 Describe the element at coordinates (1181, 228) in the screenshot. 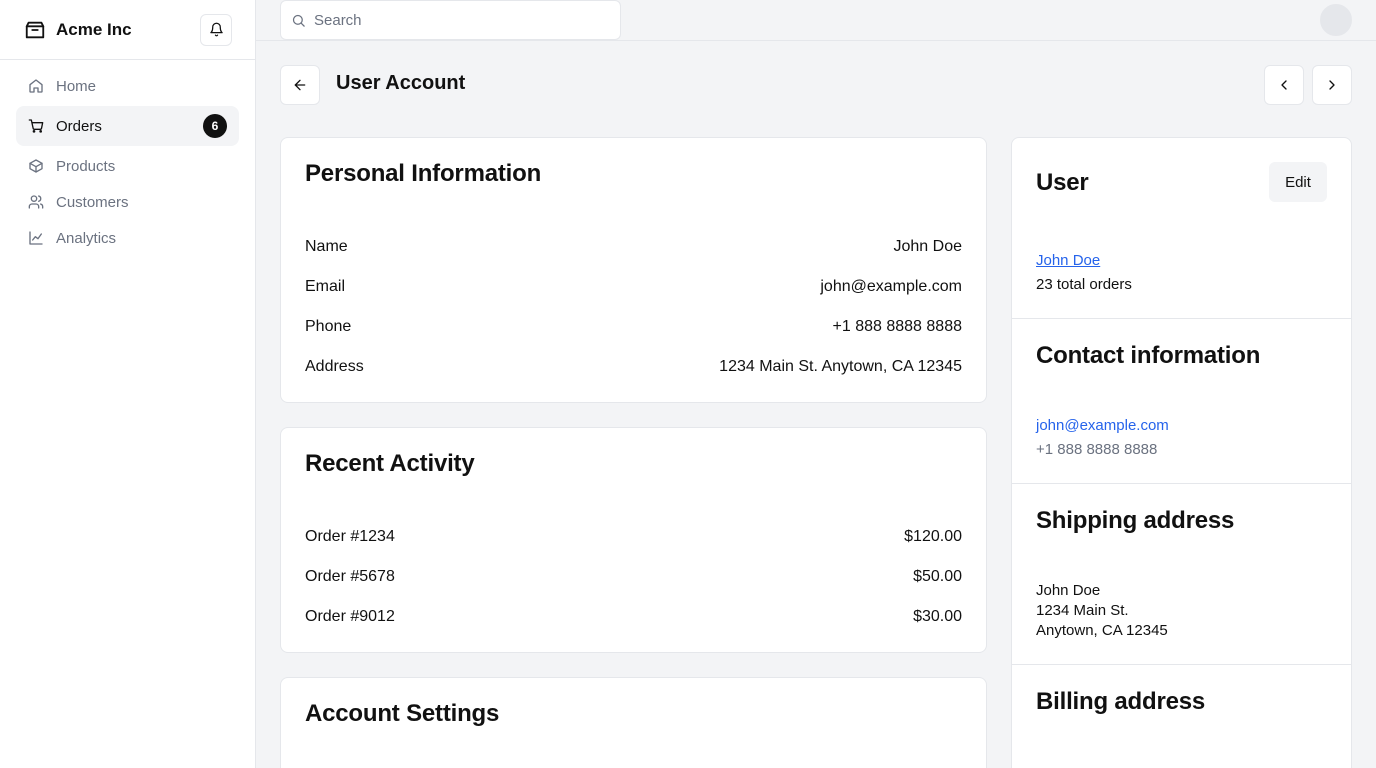

I see `user-section: User Edit John Doe 23 total orders` at that location.